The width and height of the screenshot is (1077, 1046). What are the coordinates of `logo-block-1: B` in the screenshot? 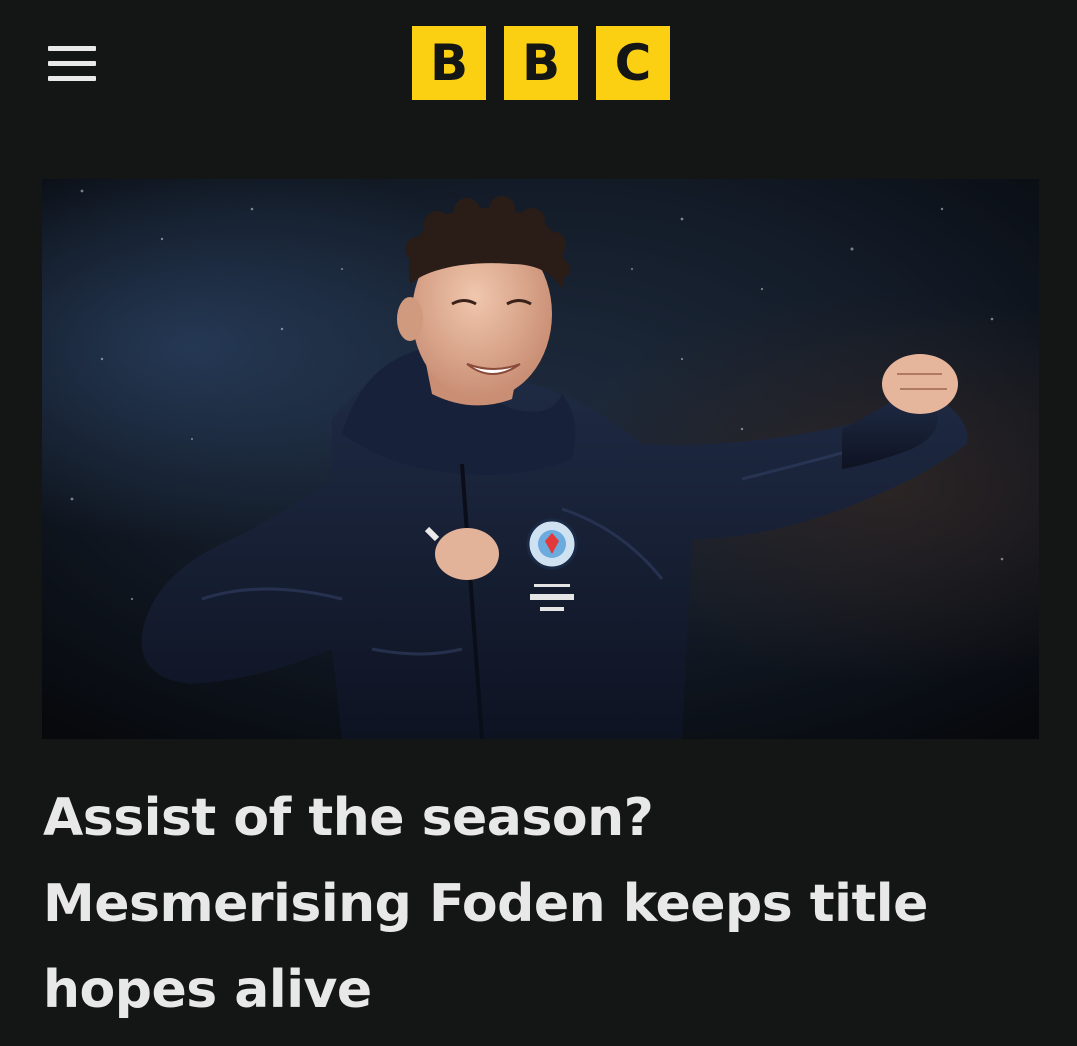 It's located at (449, 63).